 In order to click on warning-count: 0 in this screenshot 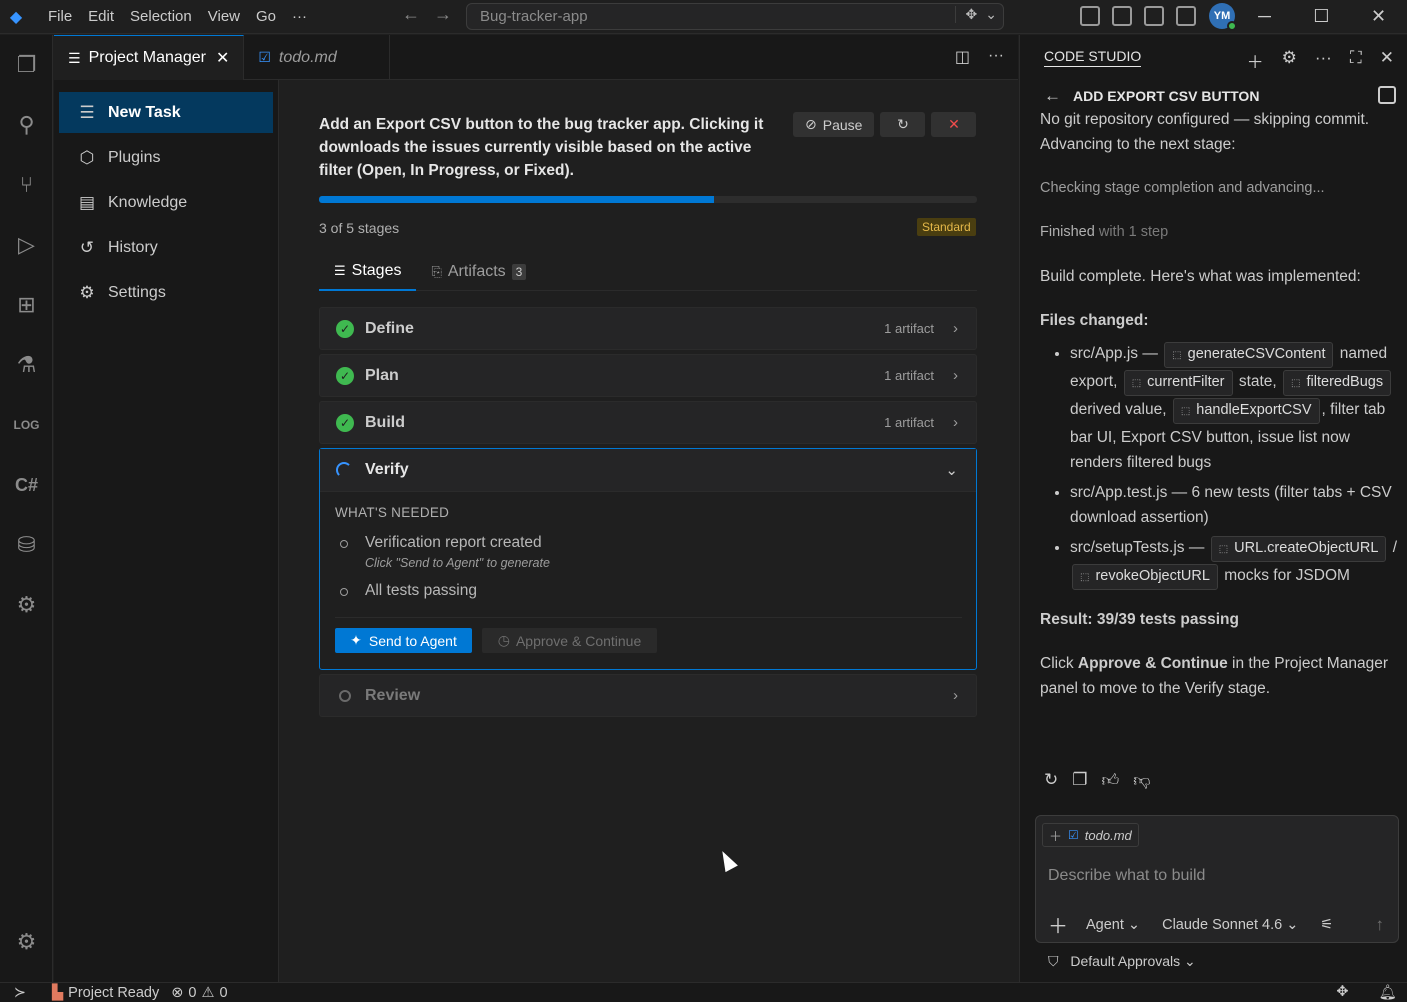, I will do `click(223, 992)`.